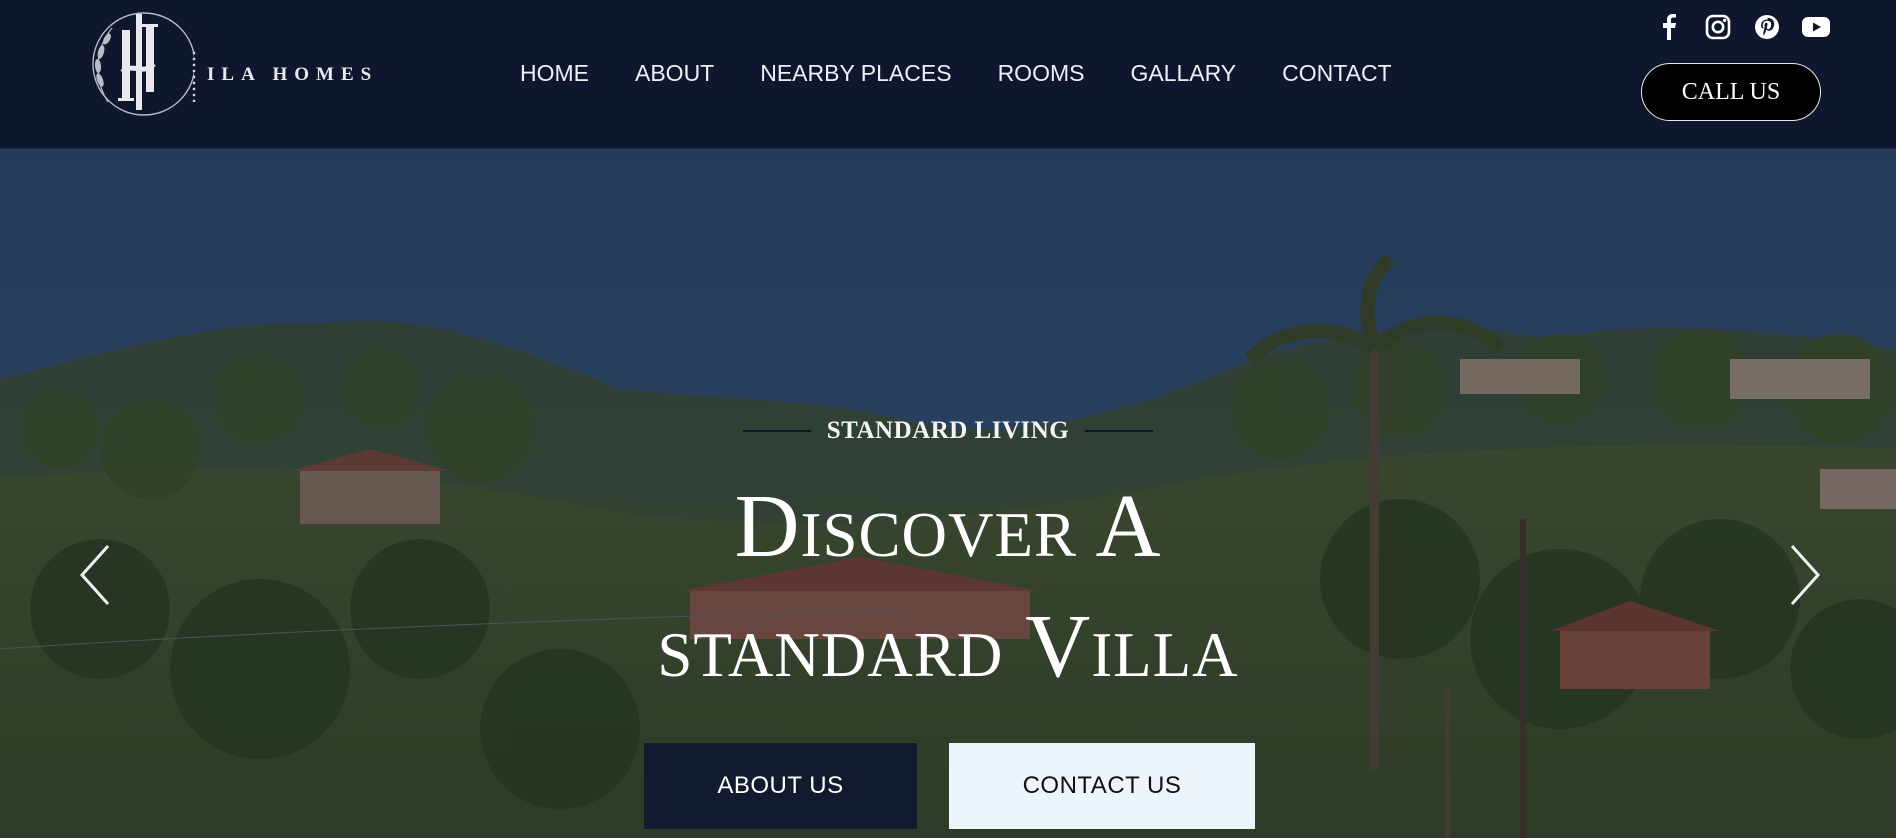 Image resolution: width=1896 pixels, height=838 pixels. What do you see at coordinates (1816, 27) in the screenshot?
I see `youtube-icon` at bounding box center [1816, 27].